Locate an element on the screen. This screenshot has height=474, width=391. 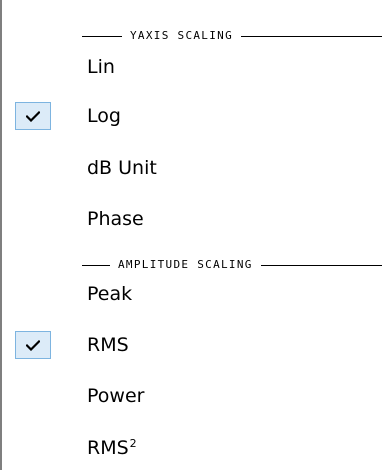
menu-item-label-text: RMS is located at coordinates (108, 448).